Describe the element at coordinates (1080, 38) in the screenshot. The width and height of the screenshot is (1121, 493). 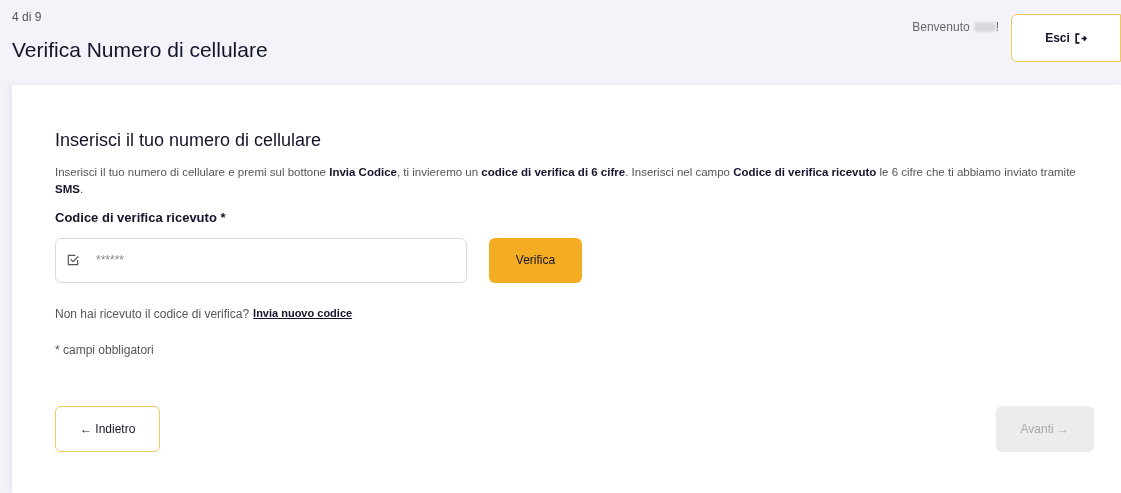
I see `logout-icon` at that location.